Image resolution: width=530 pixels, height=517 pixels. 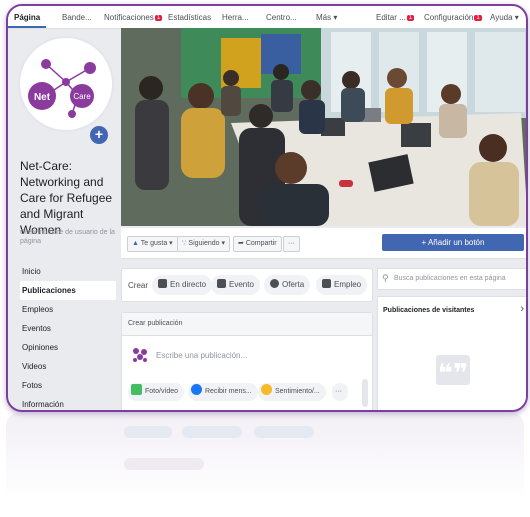 What do you see at coordinates (99, 135) in the screenshot?
I see `plus-icon: +` at bounding box center [99, 135].